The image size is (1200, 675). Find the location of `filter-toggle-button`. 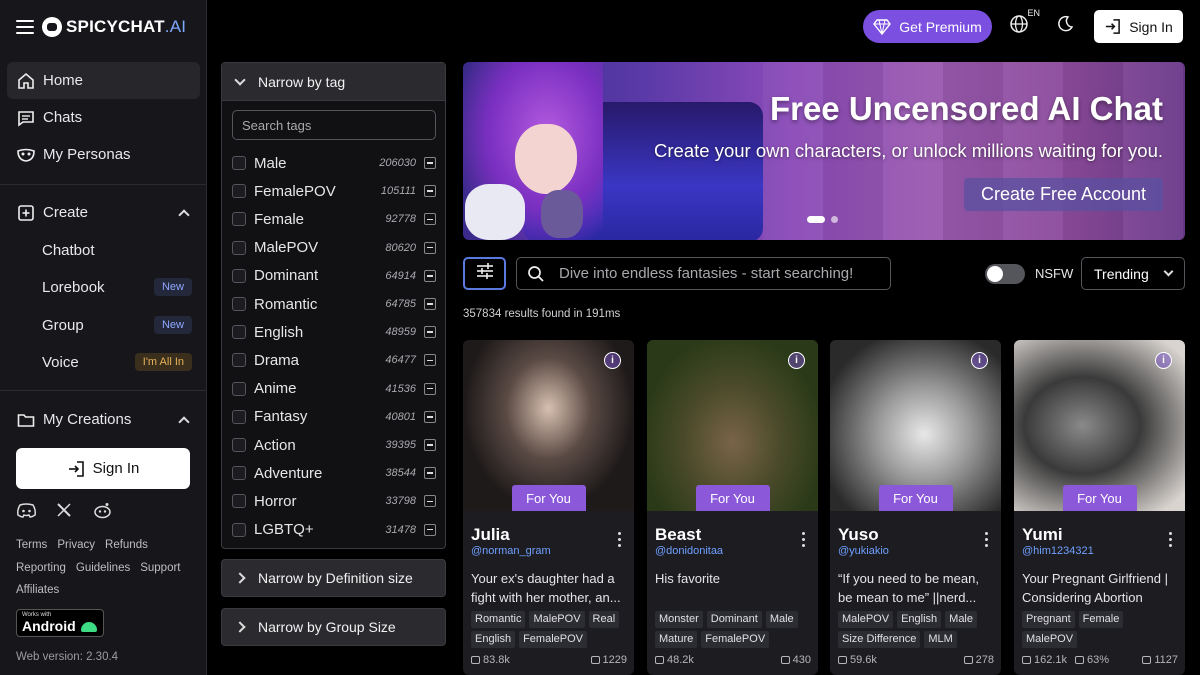

filter-toggle-button is located at coordinates (484, 273).